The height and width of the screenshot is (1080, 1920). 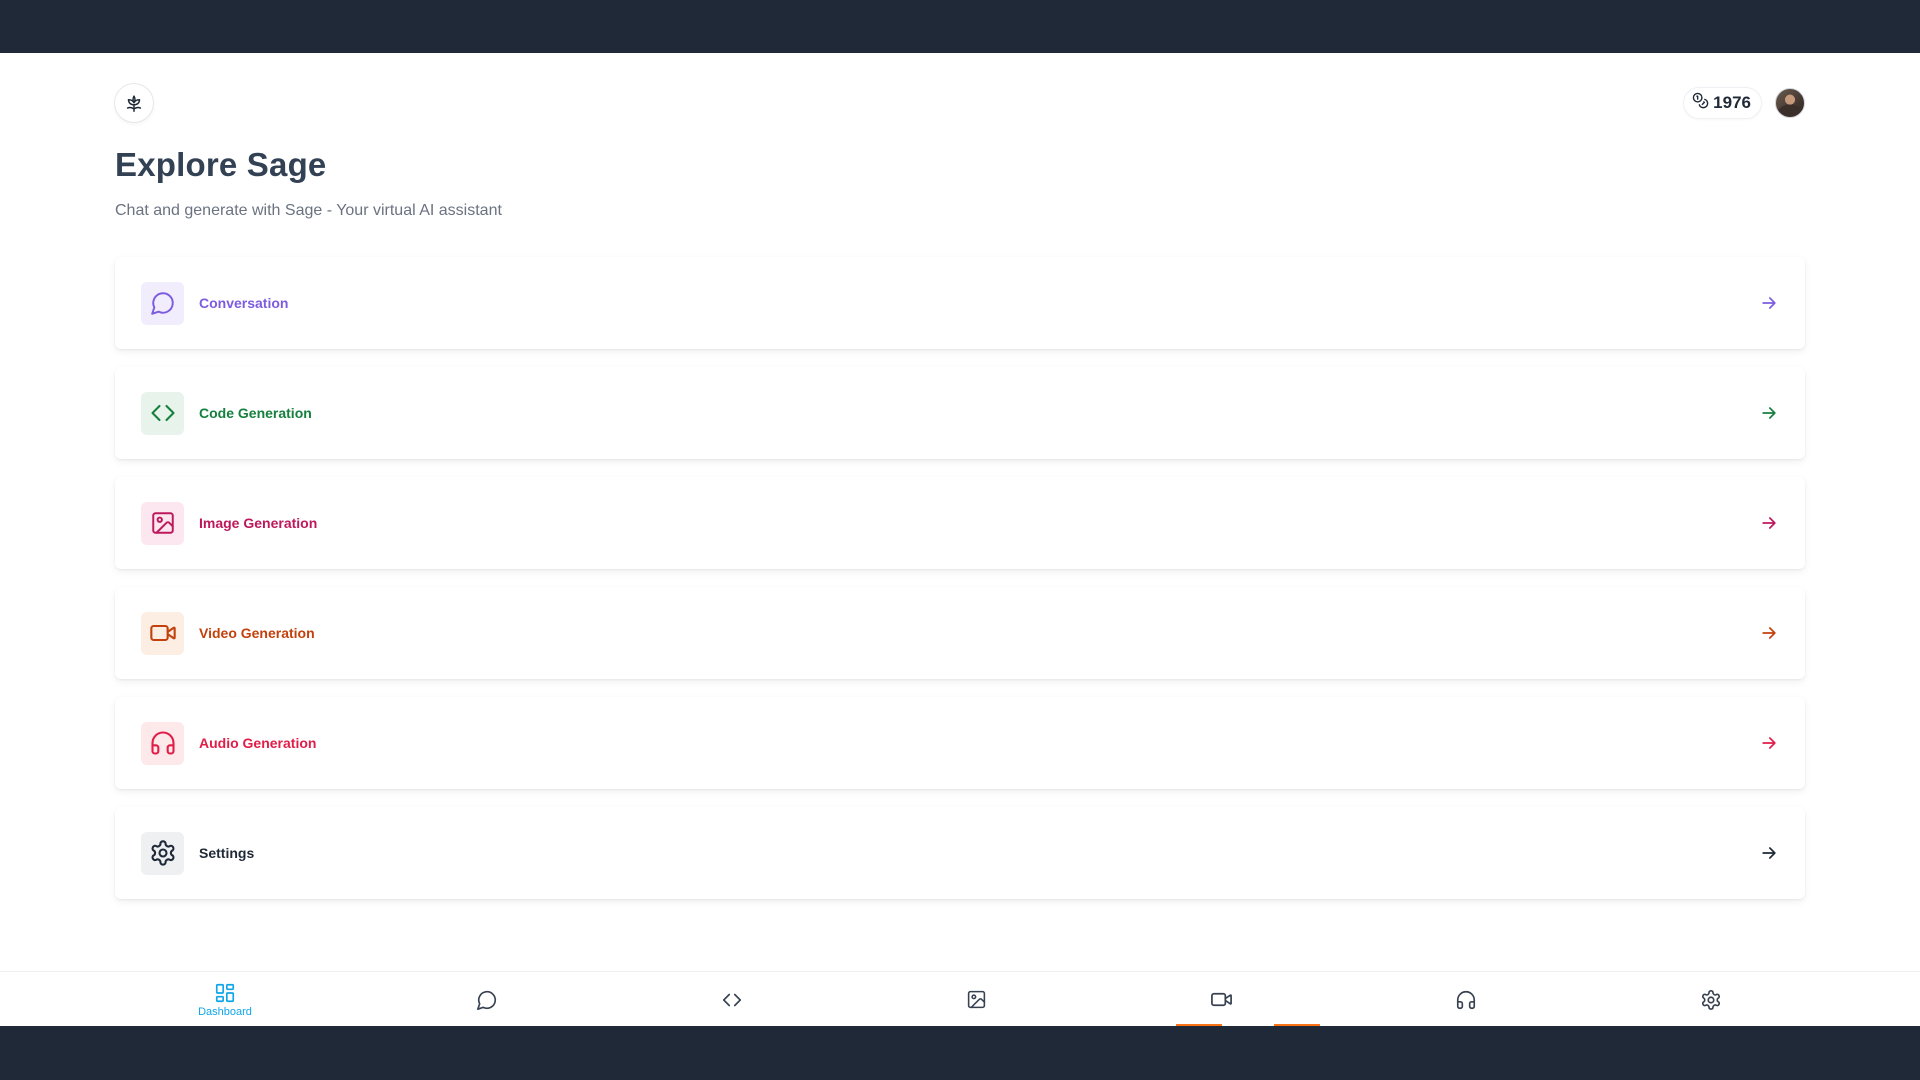 What do you see at coordinates (225, 992) in the screenshot?
I see `dashboard-icon` at bounding box center [225, 992].